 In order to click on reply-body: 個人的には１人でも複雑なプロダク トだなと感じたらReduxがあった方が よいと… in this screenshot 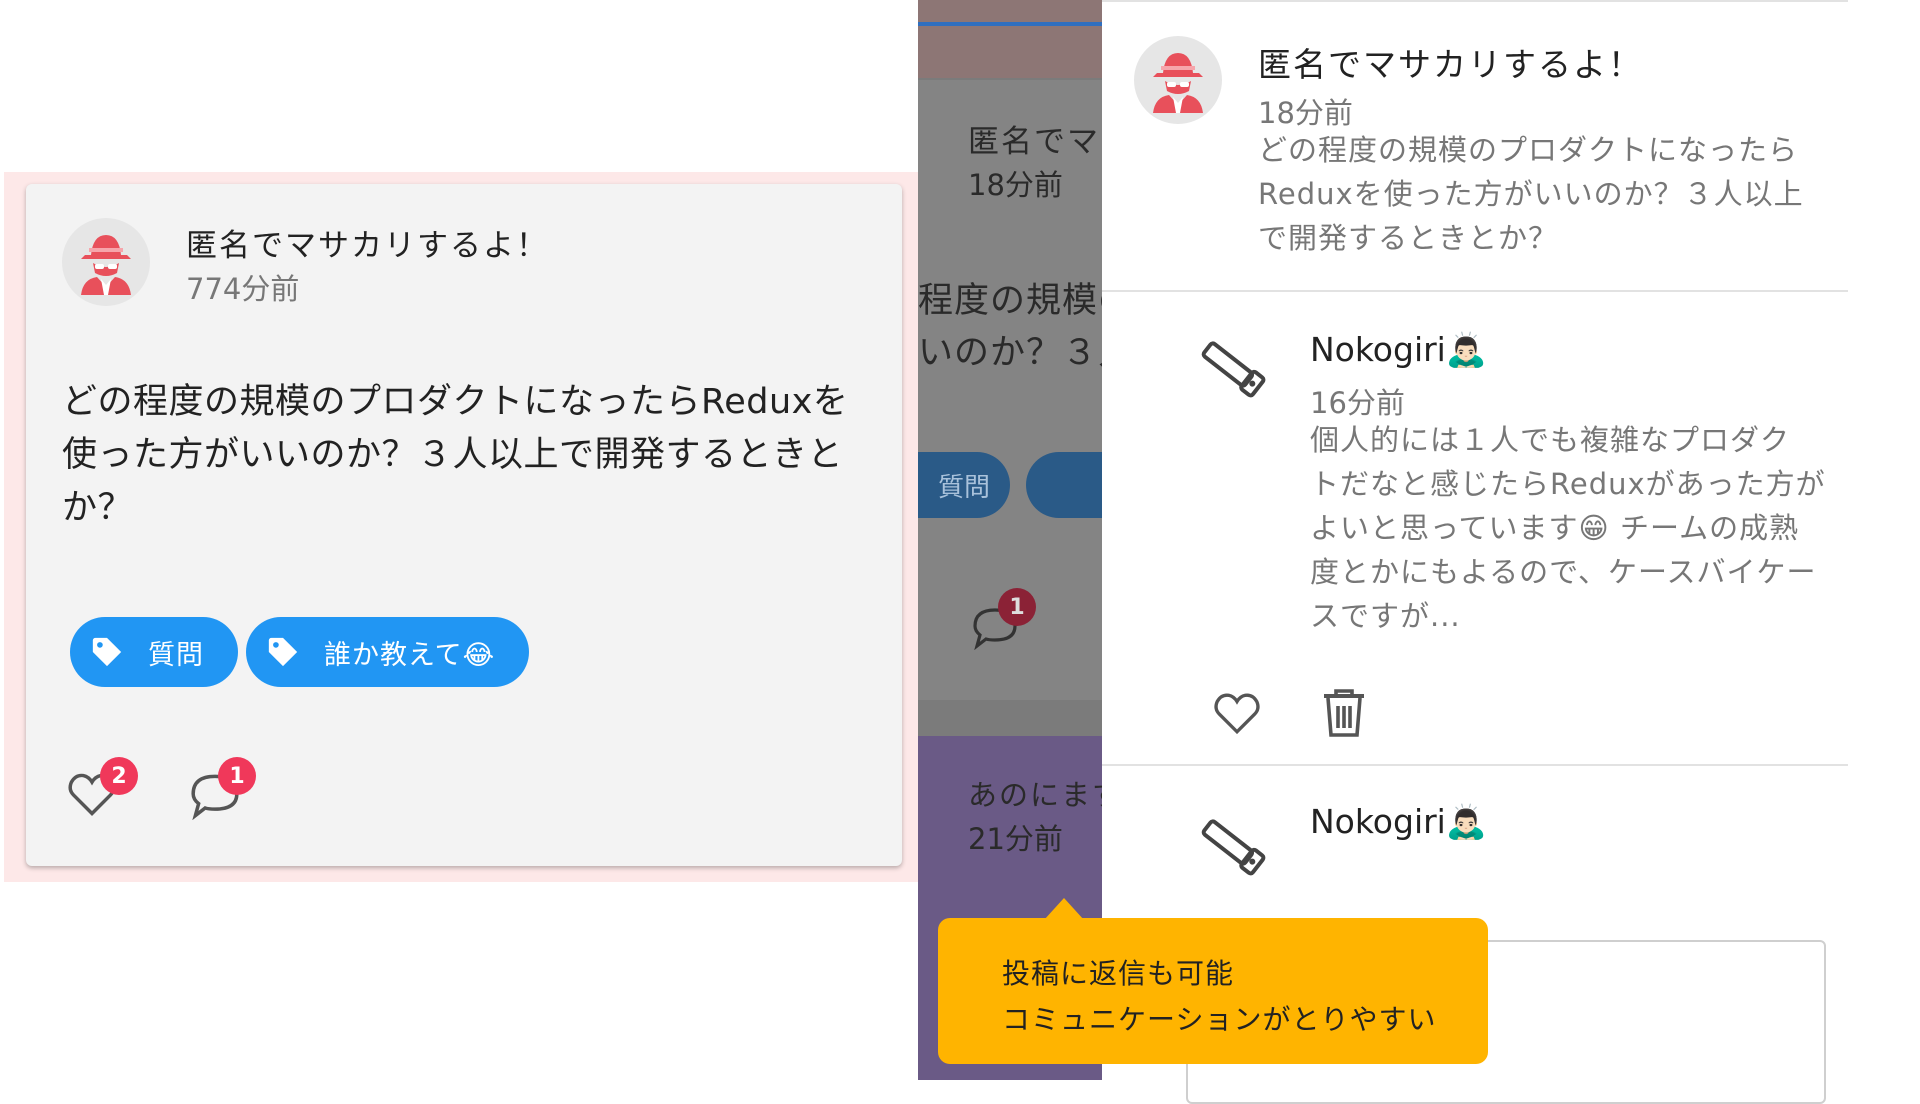, I will do `click(1568, 528)`.